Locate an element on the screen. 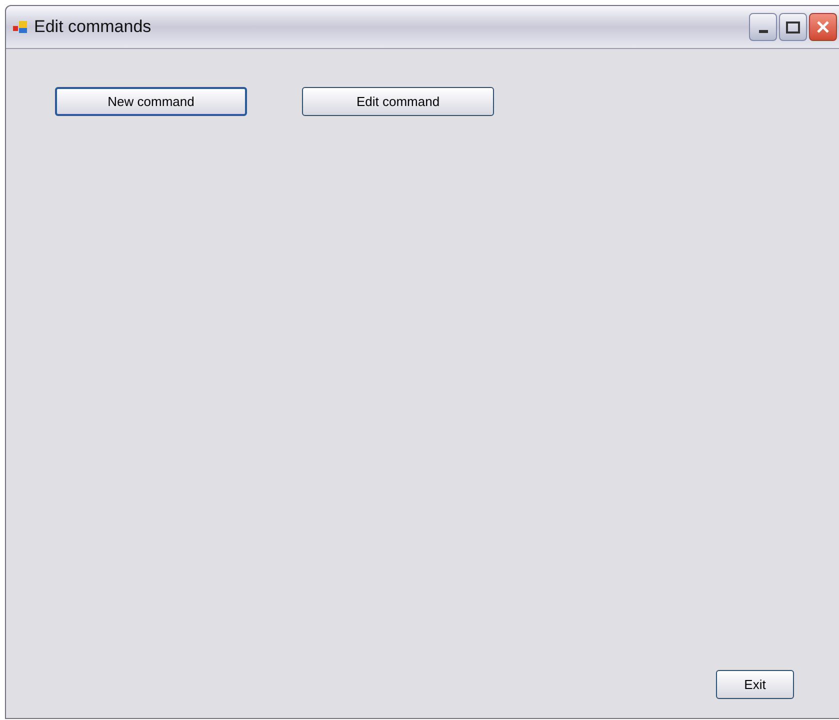 This screenshot has width=839, height=720. close-icon is located at coordinates (823, 27).